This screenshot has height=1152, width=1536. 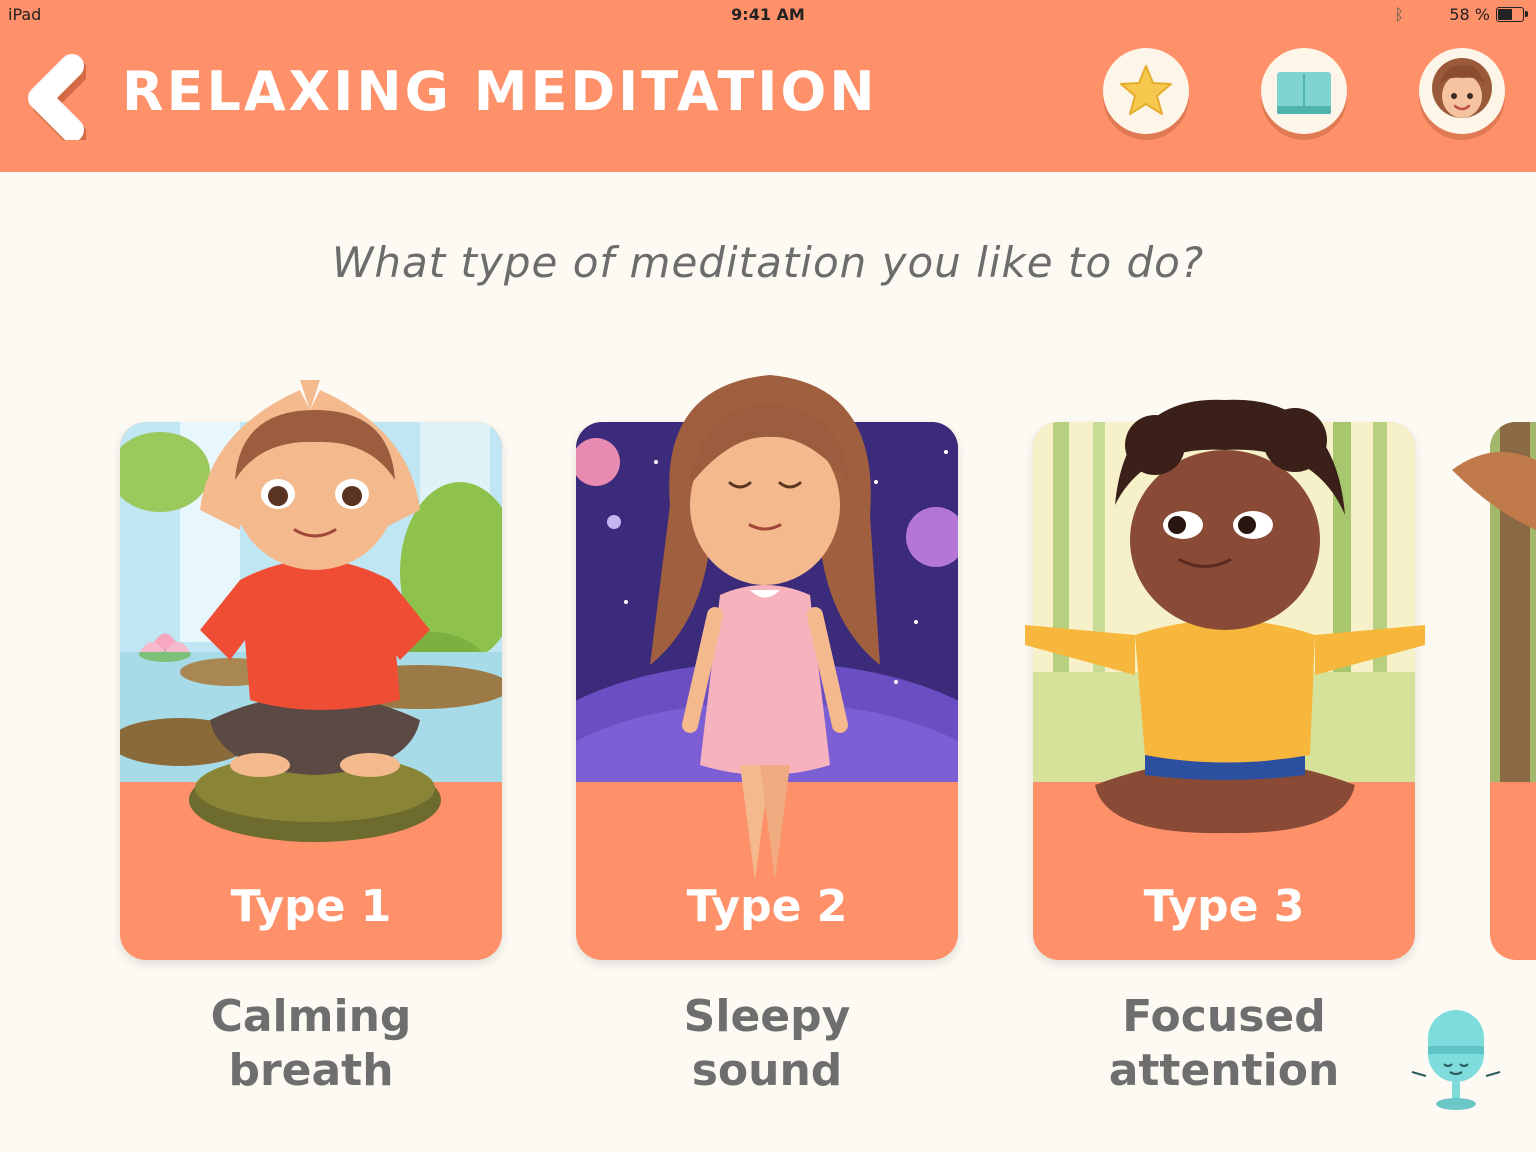 What do you see at coordinates (1224, 1070) in the screenshot?
I see `description-line: attention` at bounding box center [1224, 1070].